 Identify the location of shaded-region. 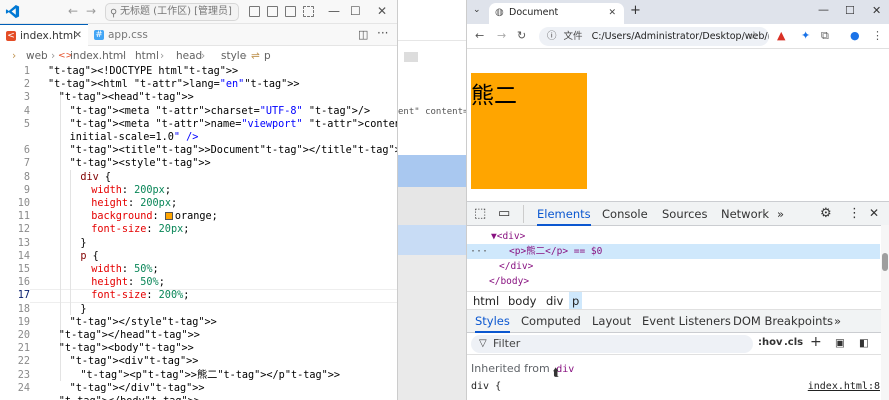
(432, 206).